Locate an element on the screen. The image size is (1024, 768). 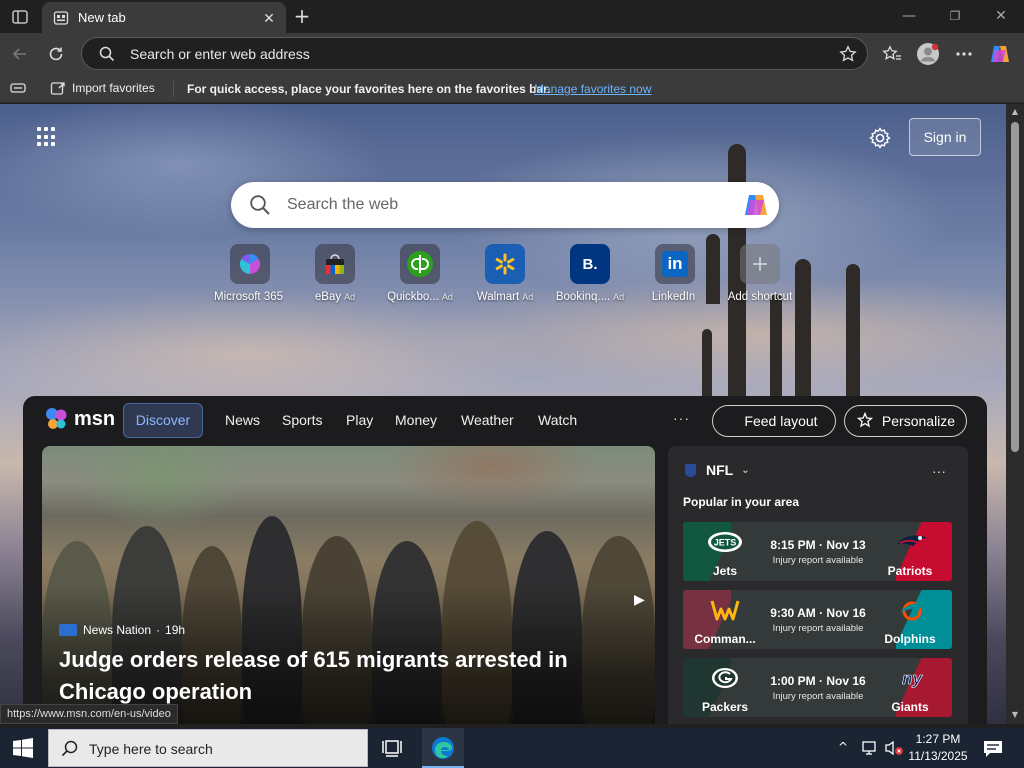
scroll-down-icon: ▼ is located at coordinates (1015, 715).